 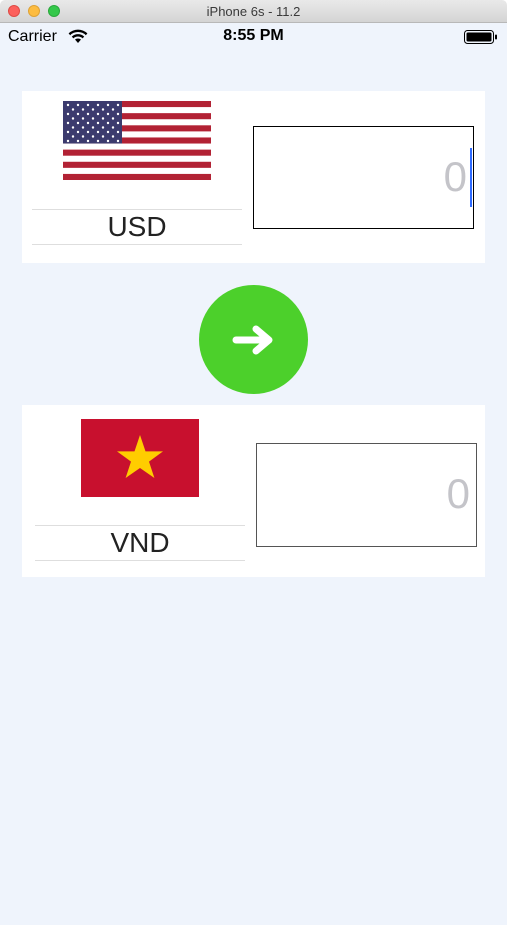 I want to click on source-amount-input: 0, so click(x=363, y=177).